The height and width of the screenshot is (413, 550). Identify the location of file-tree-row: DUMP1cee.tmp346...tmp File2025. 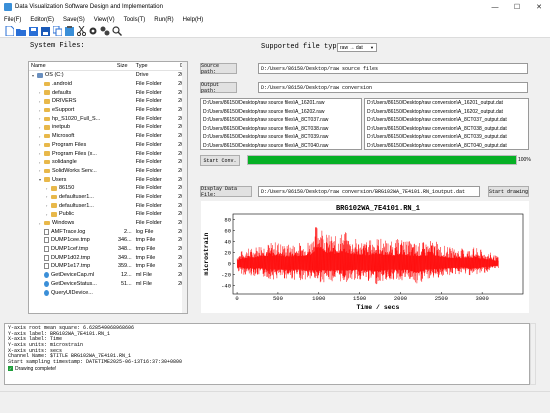
(108, 240).